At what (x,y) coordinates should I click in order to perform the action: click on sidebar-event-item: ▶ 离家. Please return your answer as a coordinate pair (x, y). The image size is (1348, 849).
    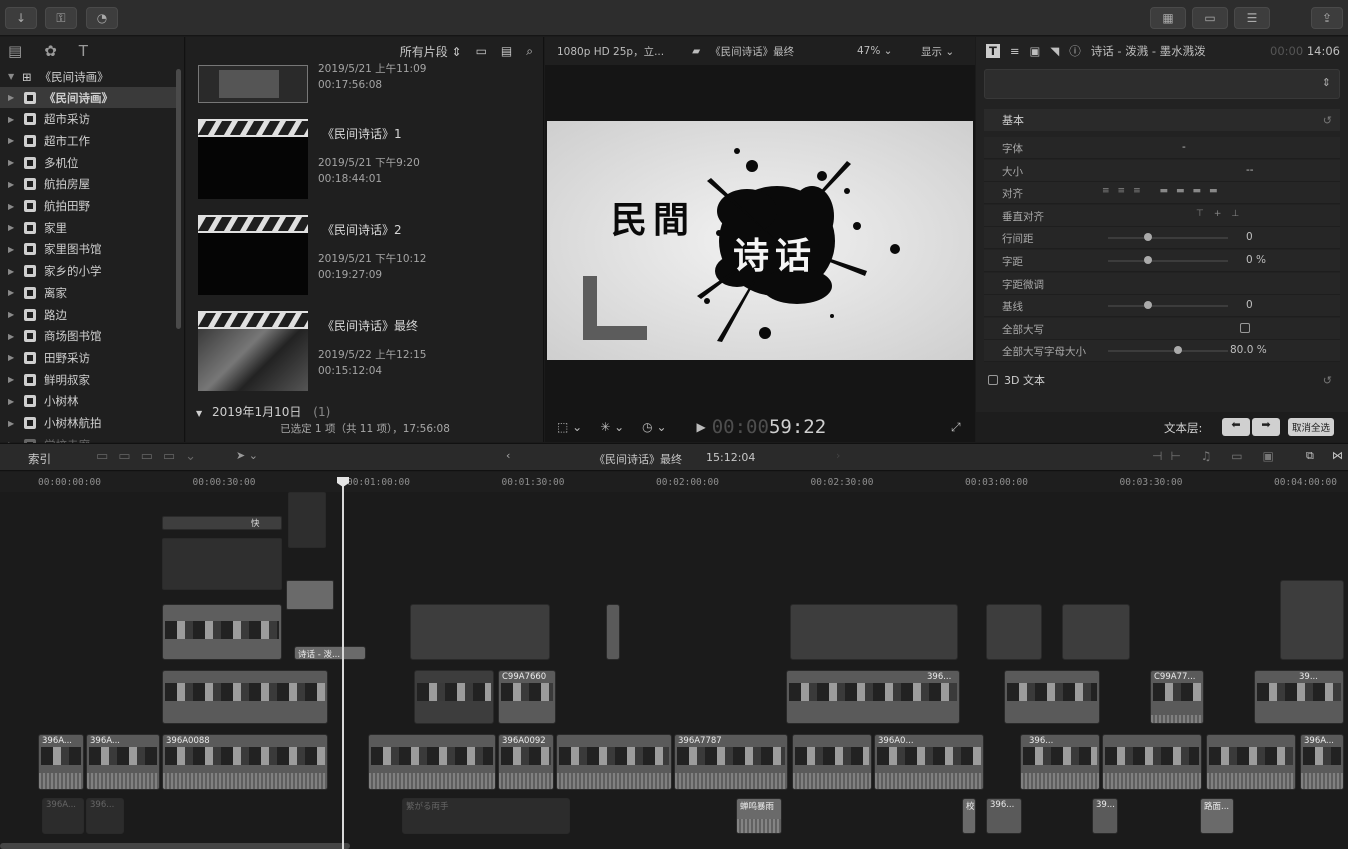
    Looking at the image, I should click on (89, 292).